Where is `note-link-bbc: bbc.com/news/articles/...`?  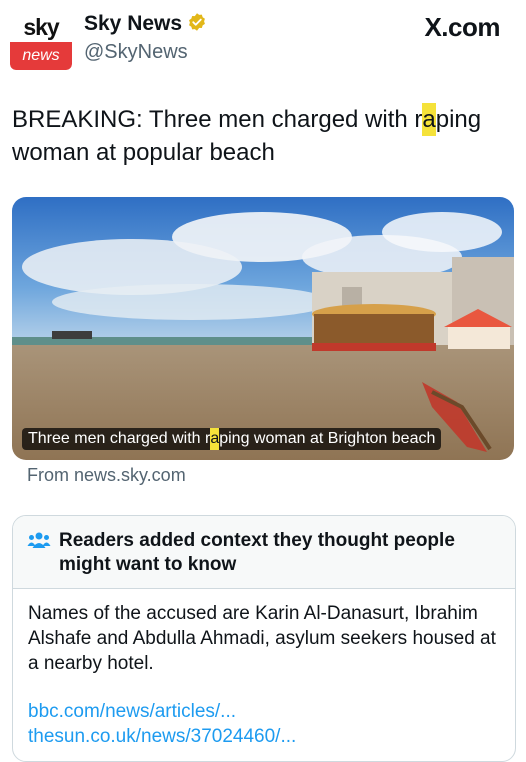 note-link-bbc: bbc.com/news/articles/... is located at coordinates (132, 712).